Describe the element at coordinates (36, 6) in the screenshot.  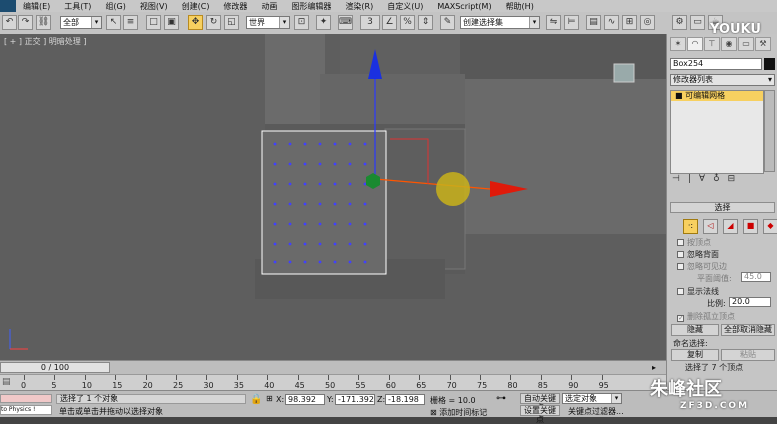
I see `menu-edit: 编辑(E)` at that location.